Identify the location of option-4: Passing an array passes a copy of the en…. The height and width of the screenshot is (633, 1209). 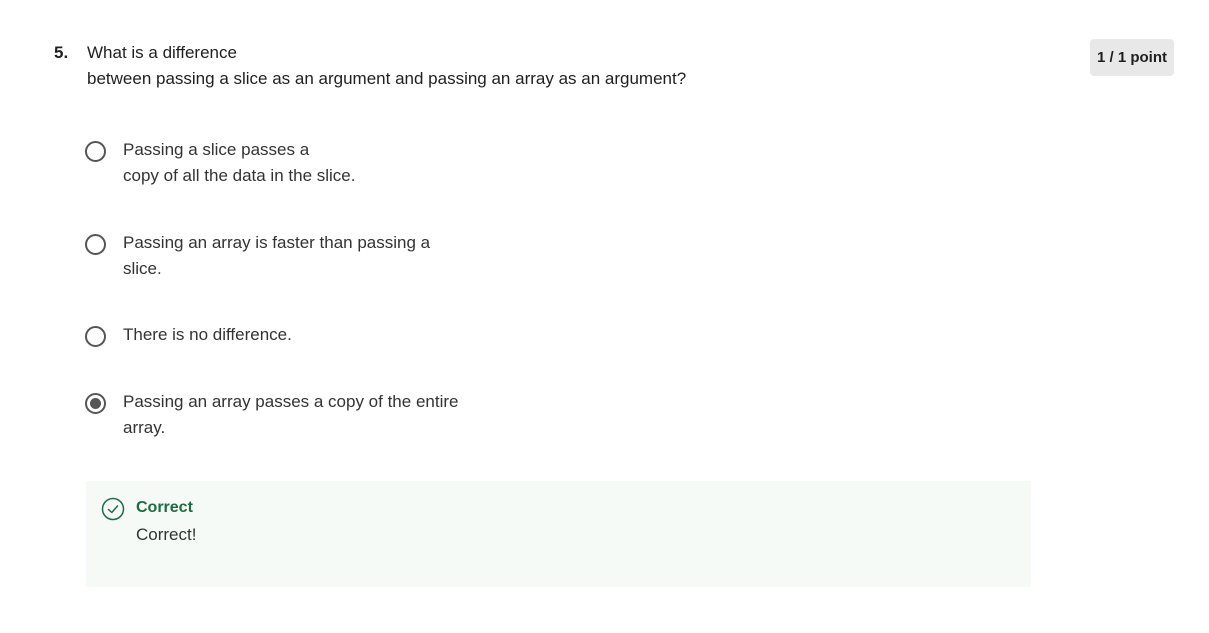
(385, 417).